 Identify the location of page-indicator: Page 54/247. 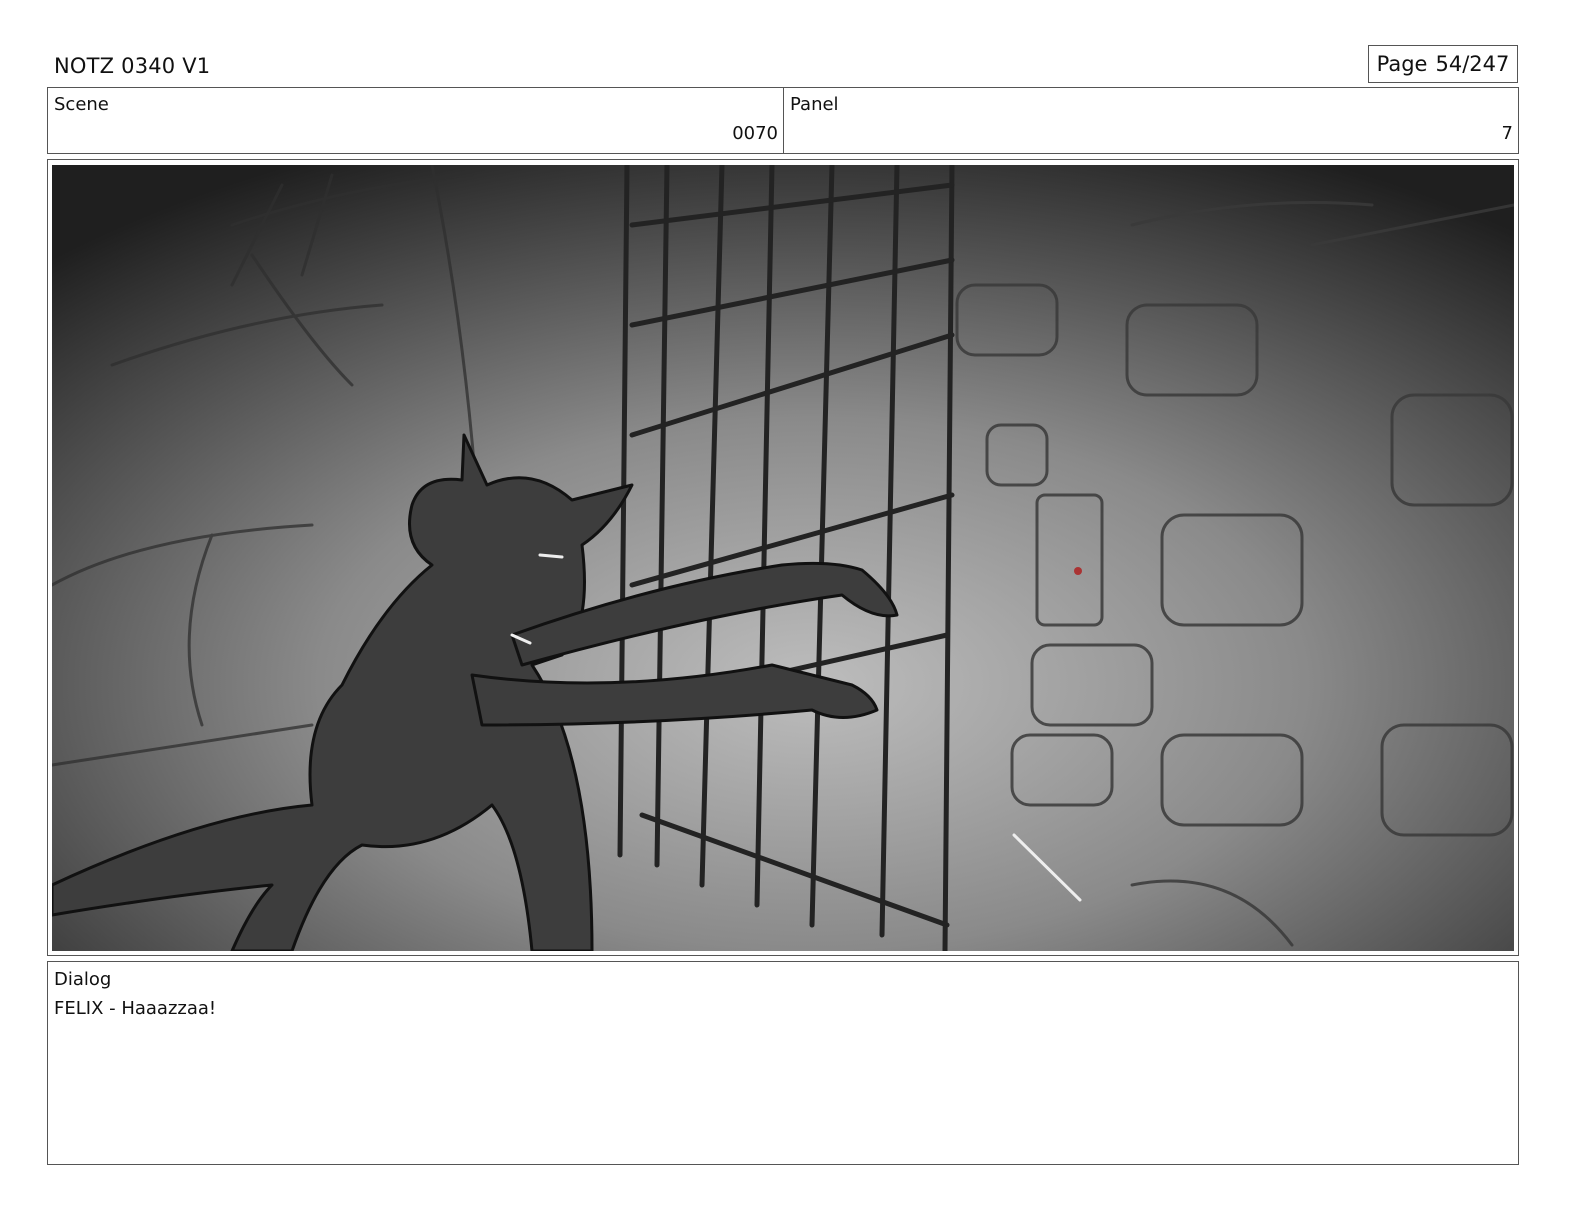
(1443, 64).